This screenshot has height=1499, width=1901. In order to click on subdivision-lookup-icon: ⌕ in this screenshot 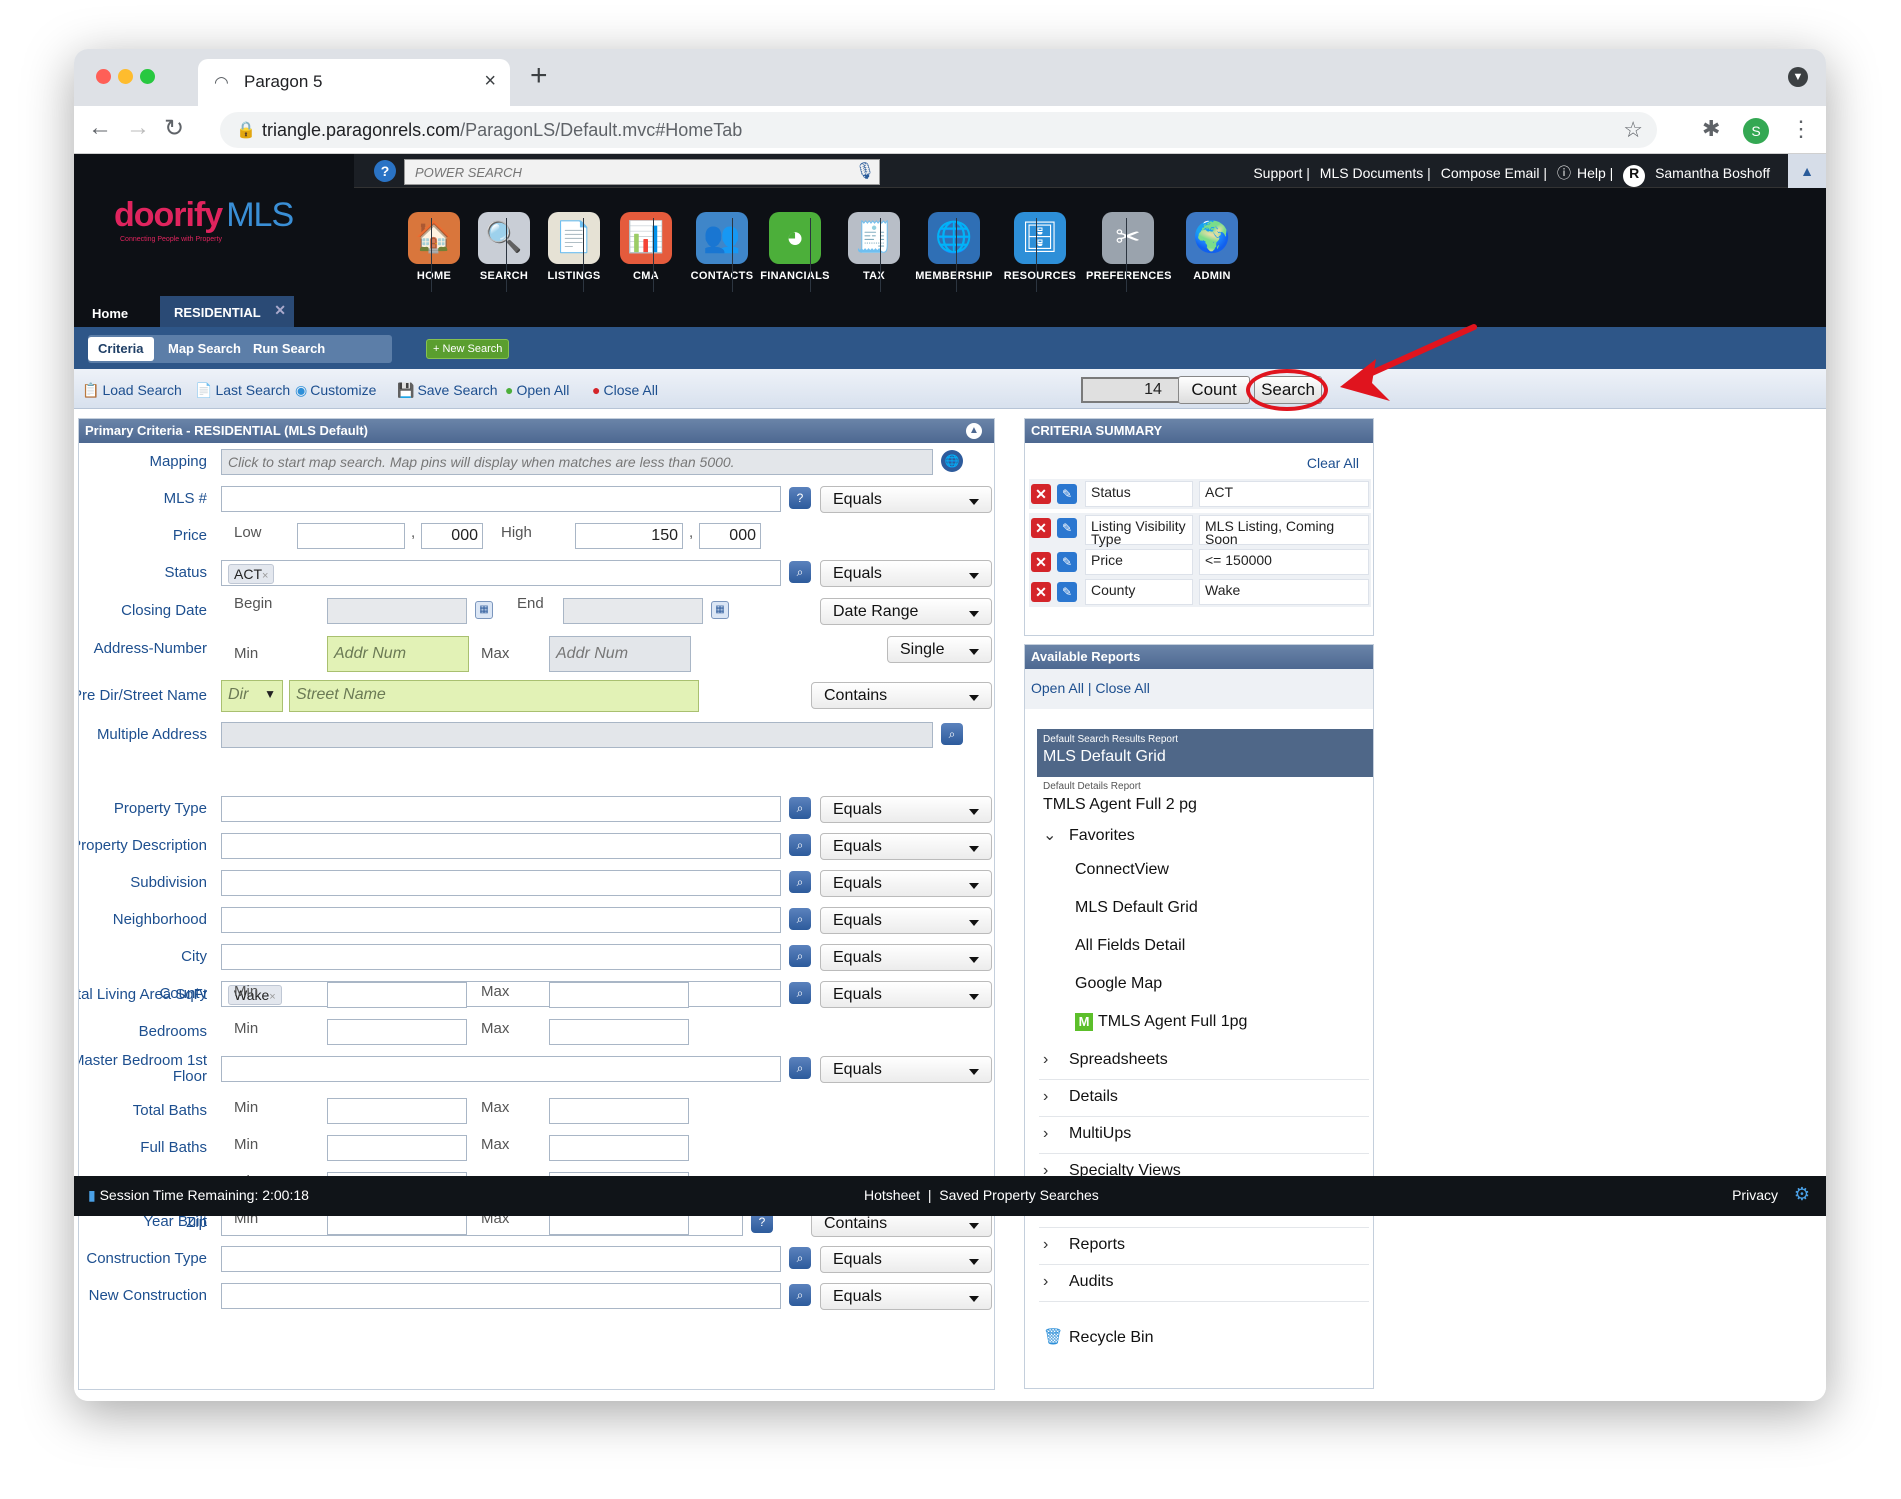, I will do `click(800, 881)`.